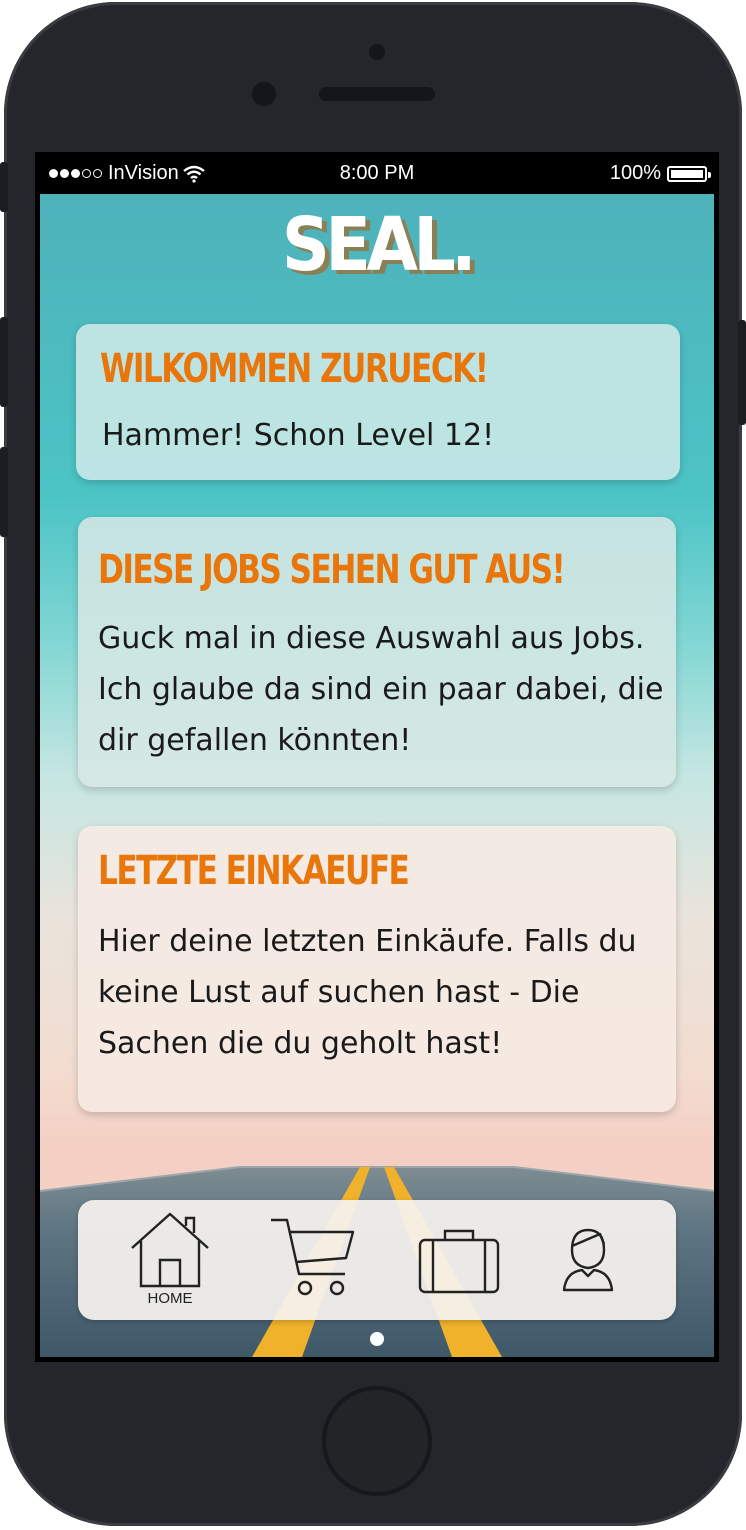 Image resolution: width=746 pixels, height=1530 pixels. I want to click on tab-jobs, so click(459, 1260).